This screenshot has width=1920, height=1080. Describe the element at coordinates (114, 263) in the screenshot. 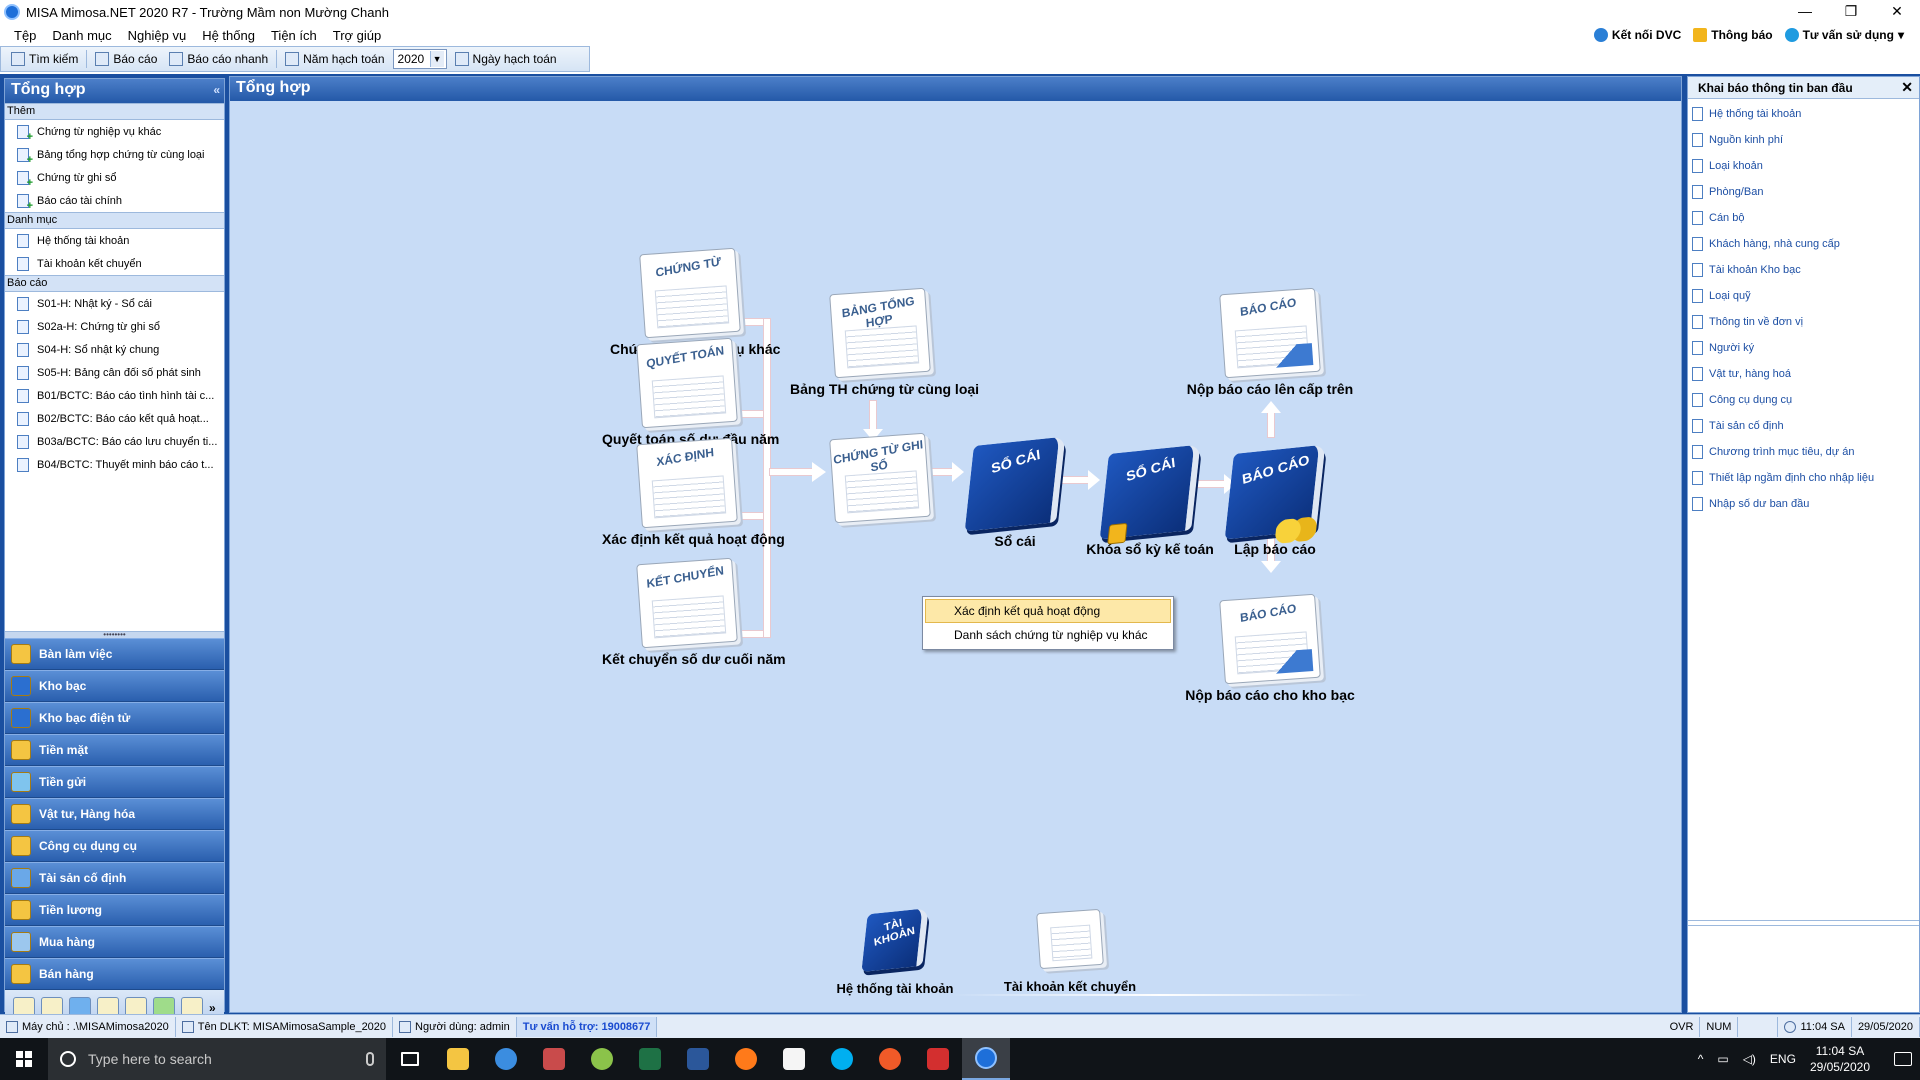

I see `catalog-transfer-account: Tài khoản kết chuyển` at that location.